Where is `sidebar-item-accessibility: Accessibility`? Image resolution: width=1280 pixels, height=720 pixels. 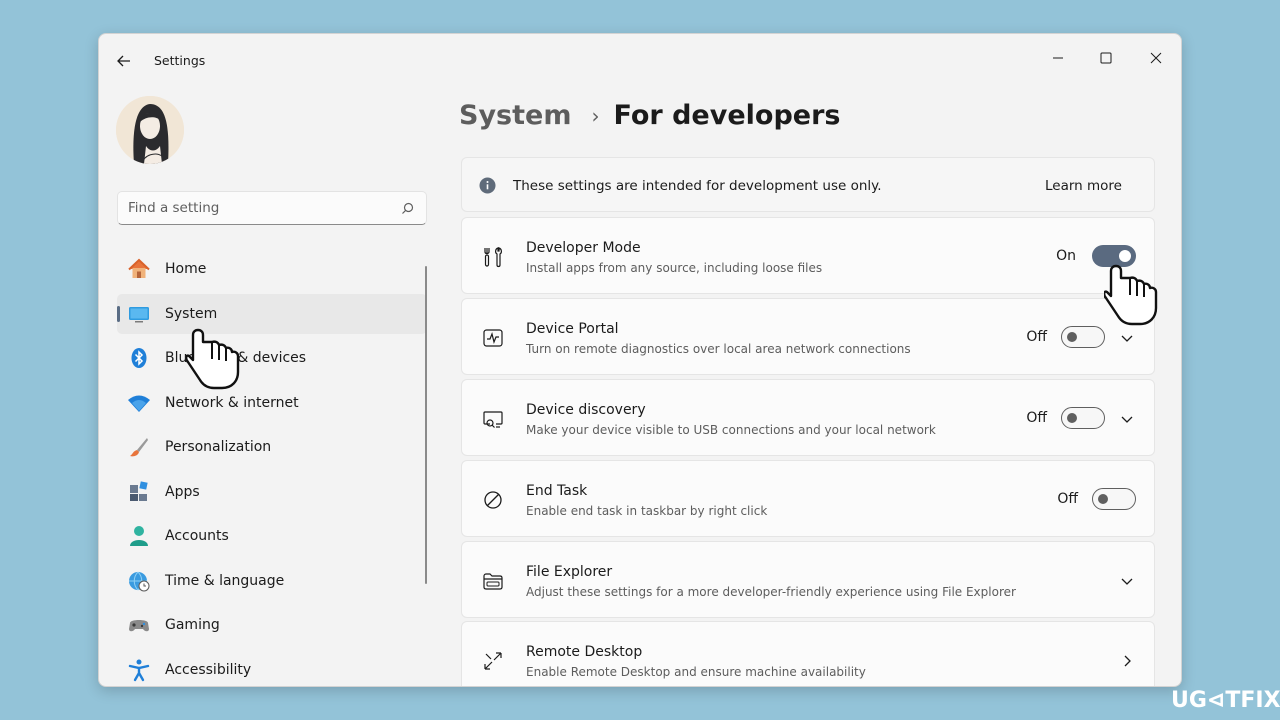 sidebar-item-accessibility: Accessibility is located at coordinates (272, 668).